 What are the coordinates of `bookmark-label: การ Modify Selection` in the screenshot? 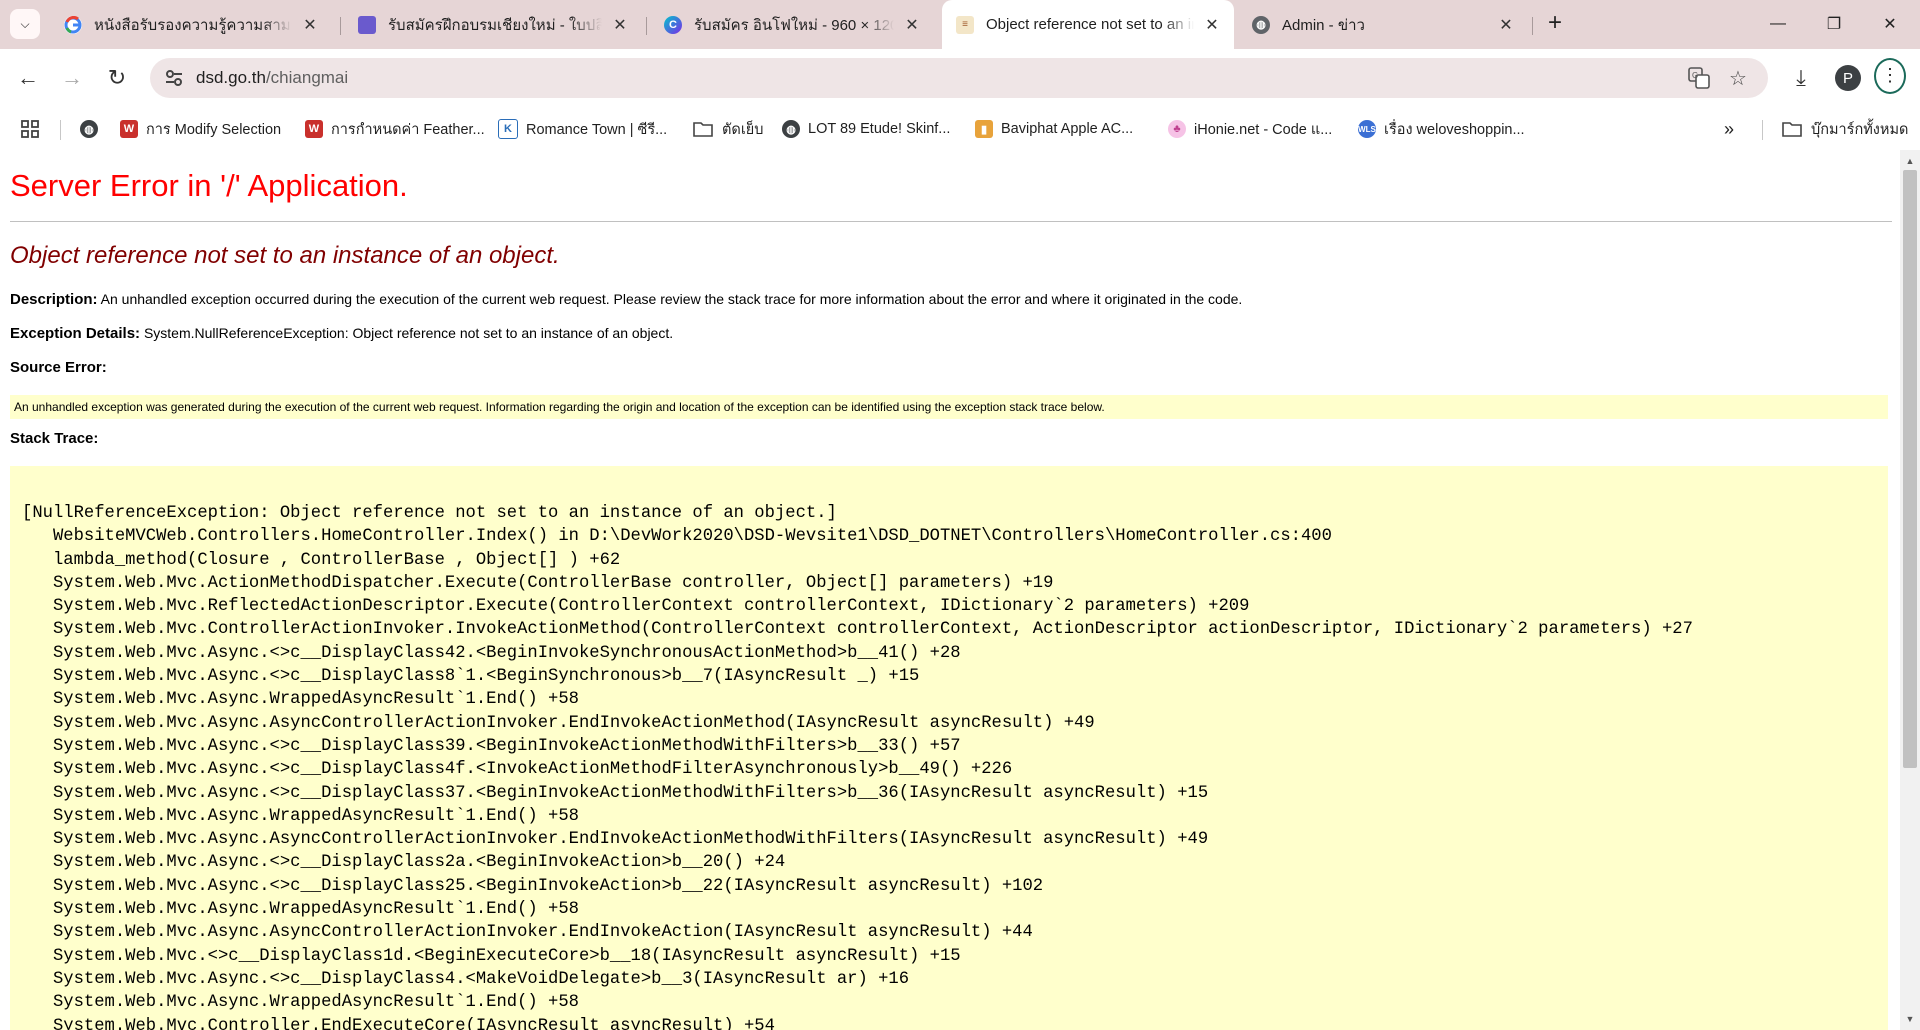 It's located at (214, 129).